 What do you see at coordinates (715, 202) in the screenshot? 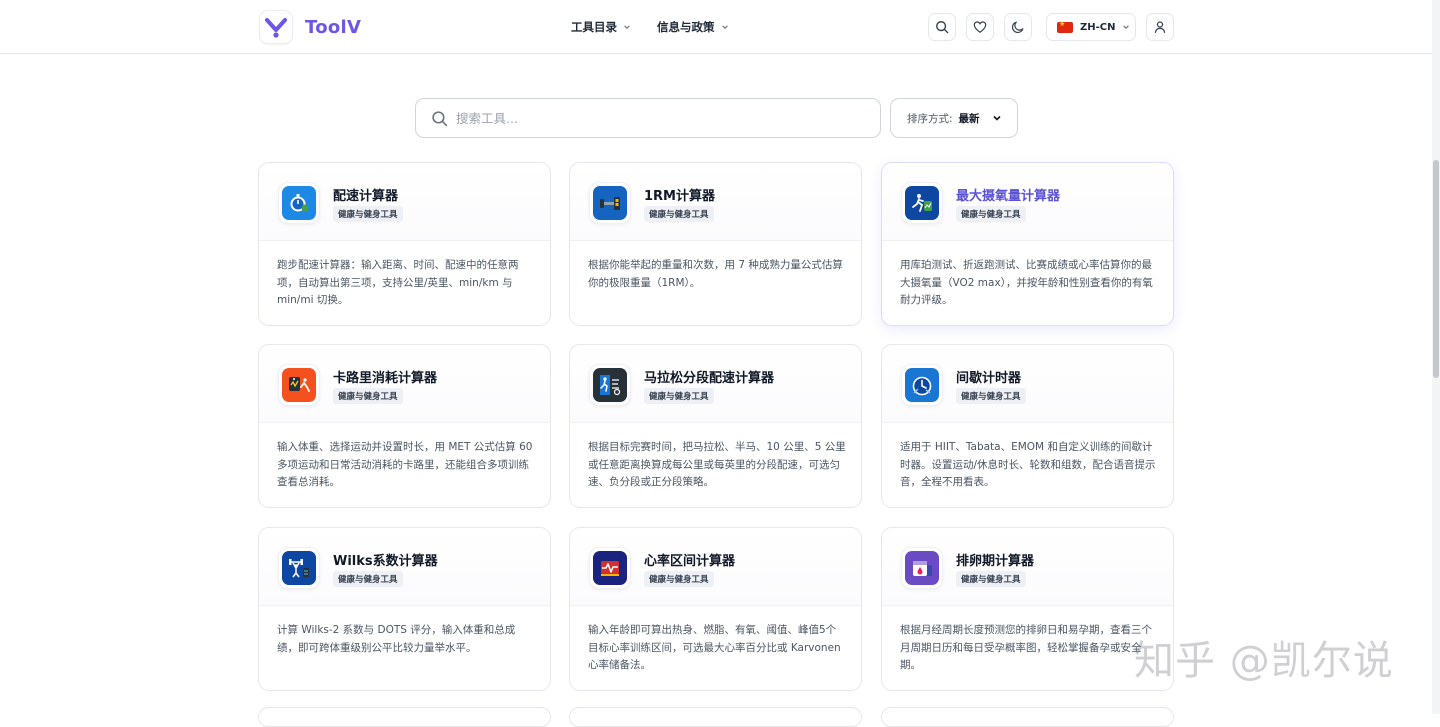
I see `card-header: 1RM计算器 健康与健身工具` at bounding box center [715, 202].